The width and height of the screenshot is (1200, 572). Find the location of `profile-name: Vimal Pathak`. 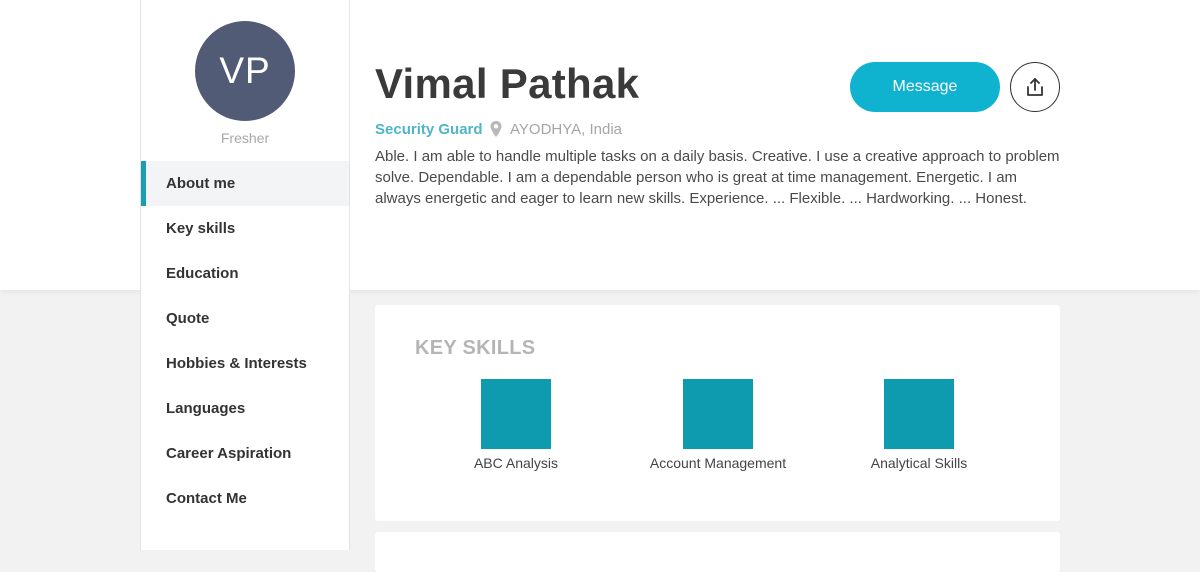

profile-name: Vimal Pathak is located at coordinates (507, 83).